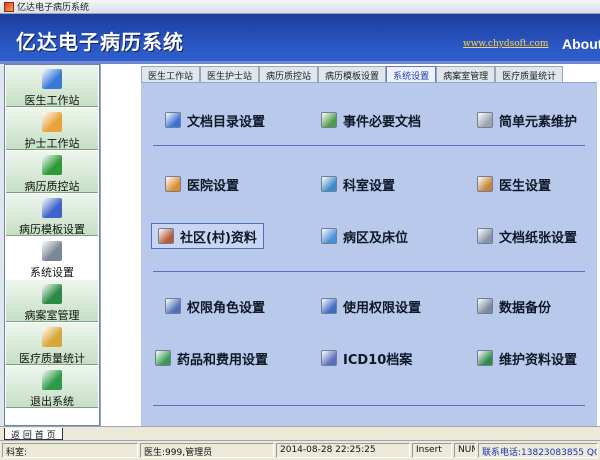 The width and height of the screenshot is (600, 460). Describe the element at coordinates (52, 208) in the screenshot. I see `template-icon` at that location.